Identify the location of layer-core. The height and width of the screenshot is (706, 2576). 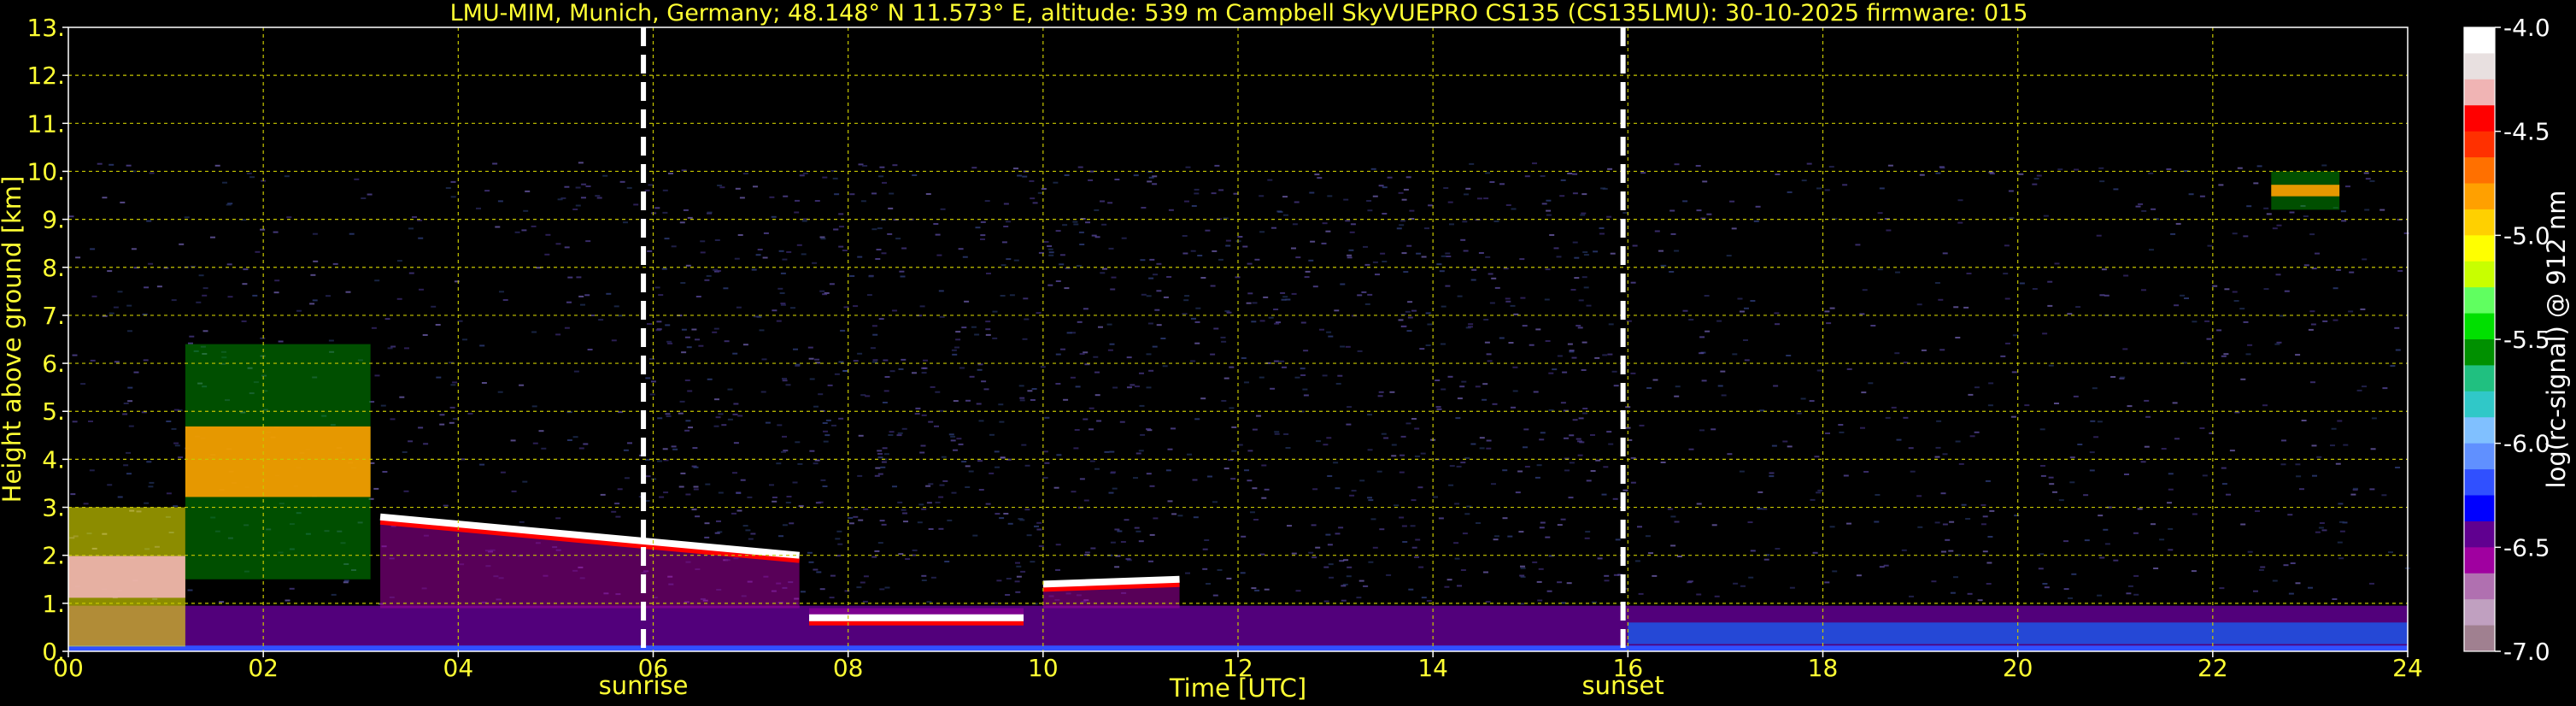
(278, 461).